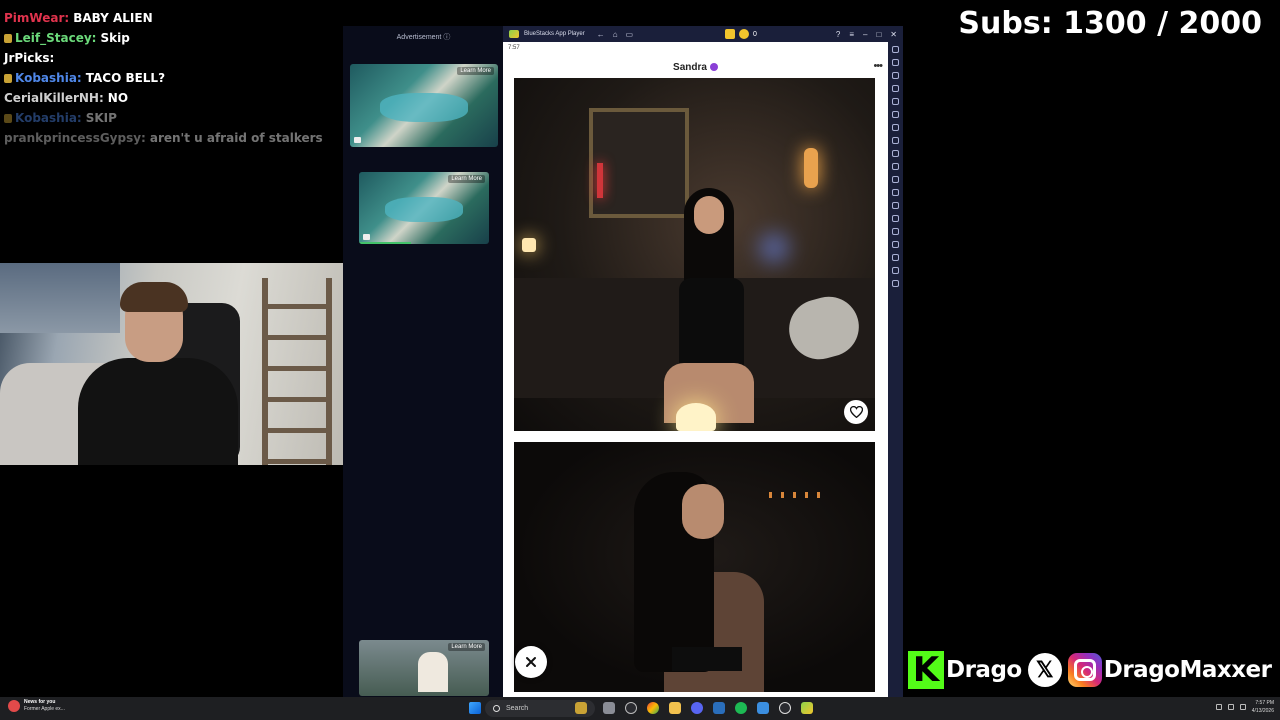  Describe the element at coordinates (741, 708) in the screenshot. I see `spotify-icon` at that location.